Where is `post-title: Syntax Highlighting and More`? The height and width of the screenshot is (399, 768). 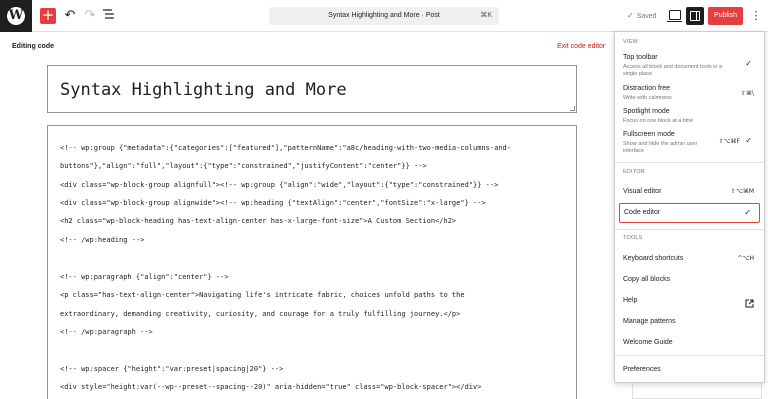
post-title: Syntax Highlighting and More is located at coordinates (203, 90).